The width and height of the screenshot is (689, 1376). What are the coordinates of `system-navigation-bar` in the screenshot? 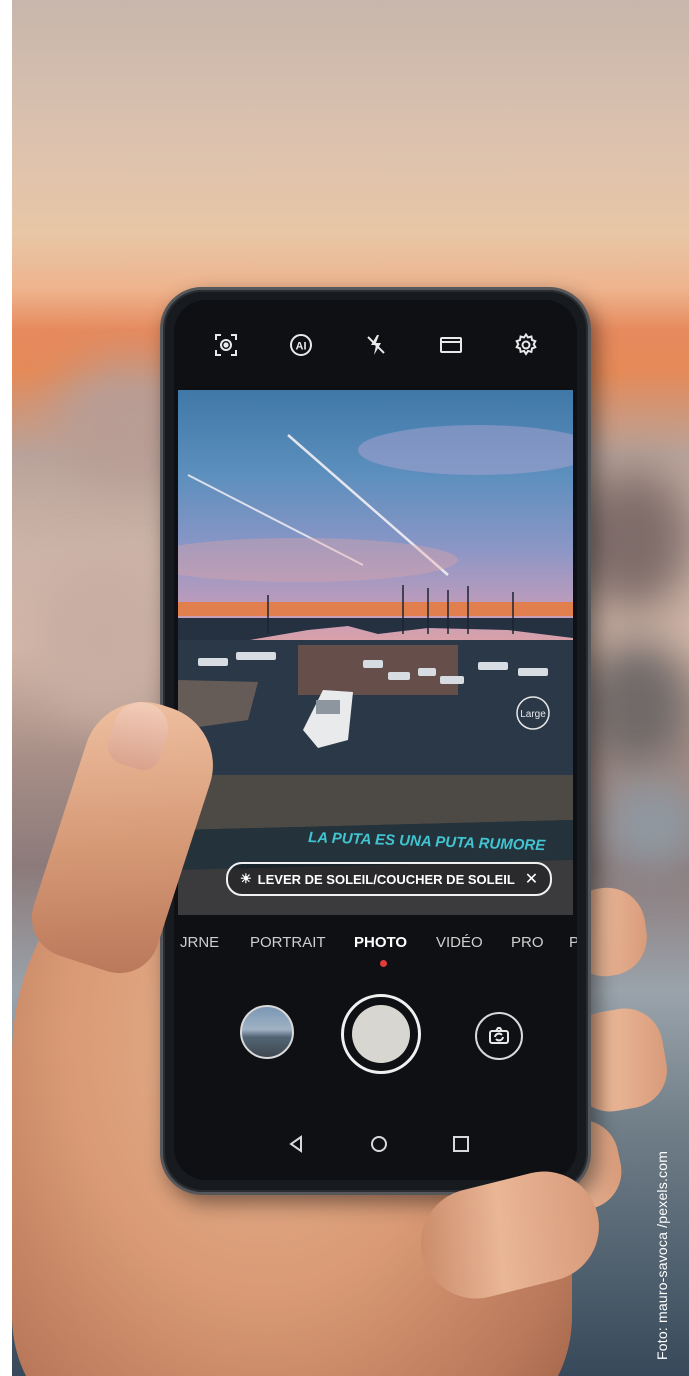 It's located at (375, 1149).